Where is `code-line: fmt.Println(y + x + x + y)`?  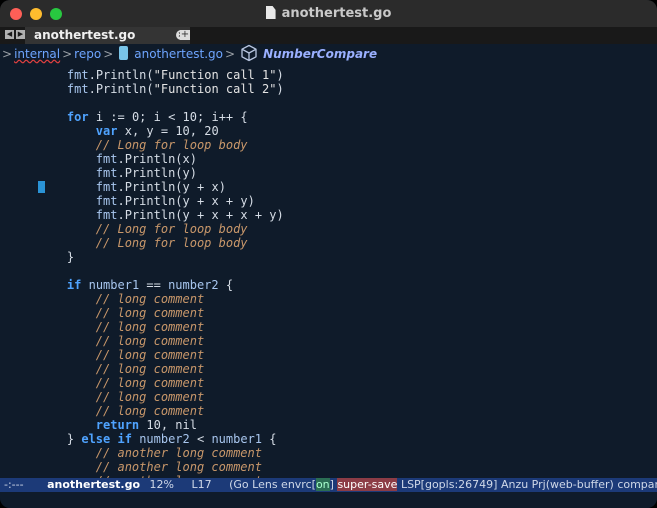
code-line: fmt.Println(y + x + x + y) is located at coordinates (161, 215).